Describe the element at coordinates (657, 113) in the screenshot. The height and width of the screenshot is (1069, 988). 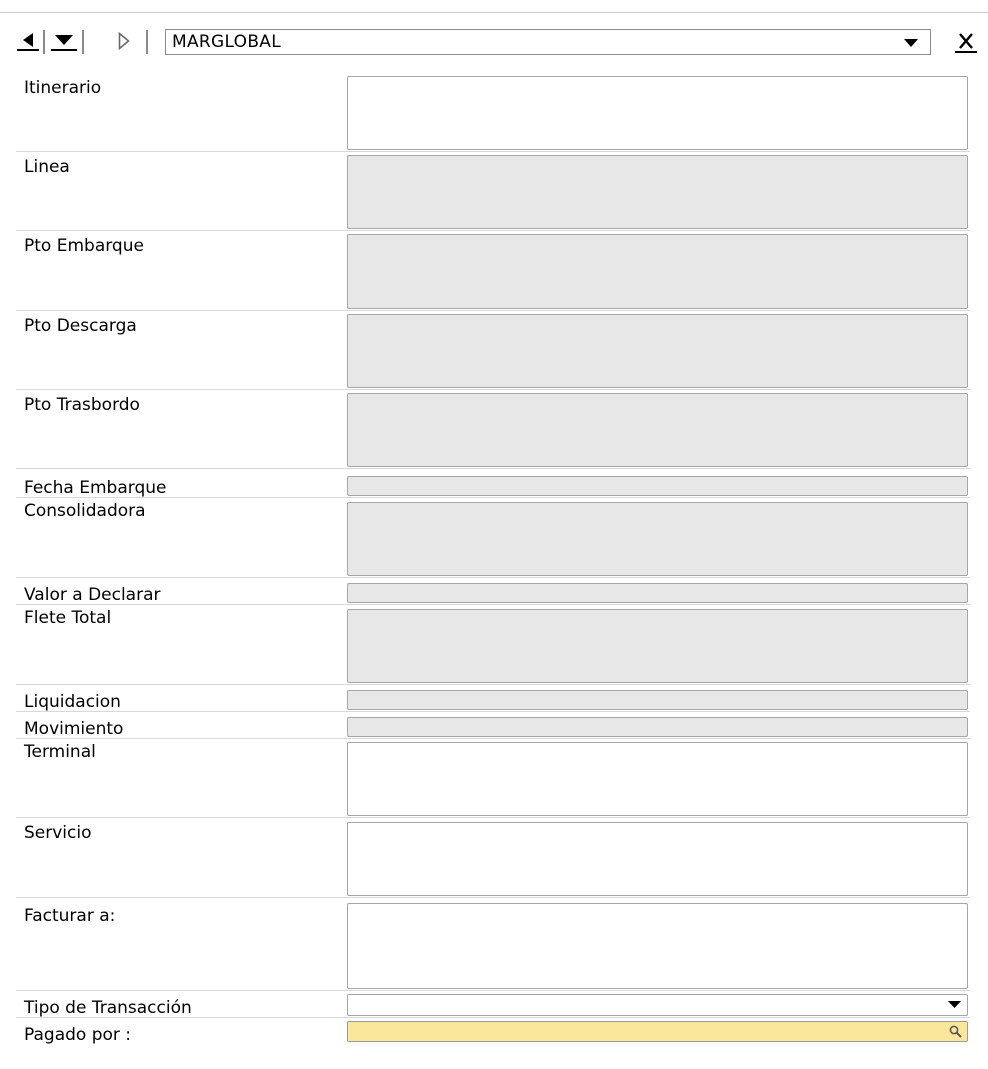
I see `input-itinerario` at that location.